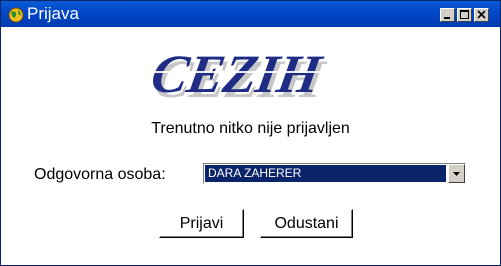 The image size is (501, 266). I want to click on responsible-person-label: Odgovorna osoba:, so click(100, 174).